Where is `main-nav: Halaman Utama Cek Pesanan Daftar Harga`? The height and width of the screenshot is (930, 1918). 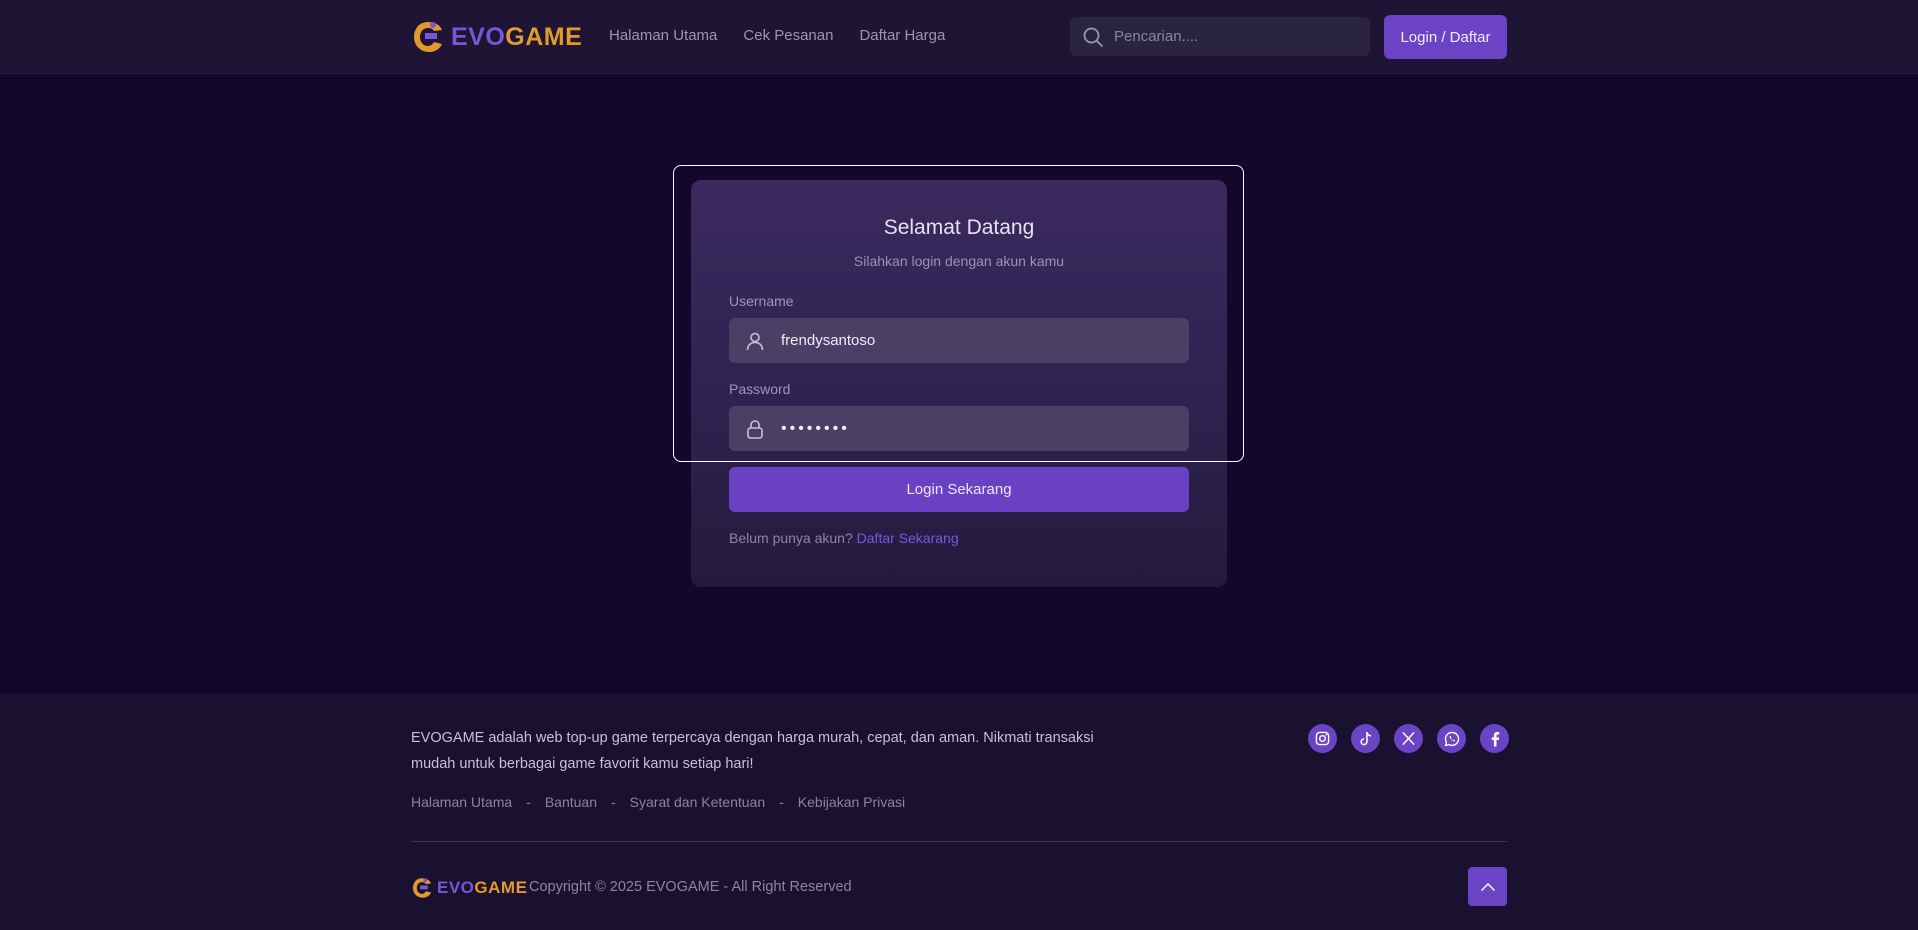
main-nav: Halaman Utama Cek Pesanan Daftar Harga is located at coordinates (777, 35).